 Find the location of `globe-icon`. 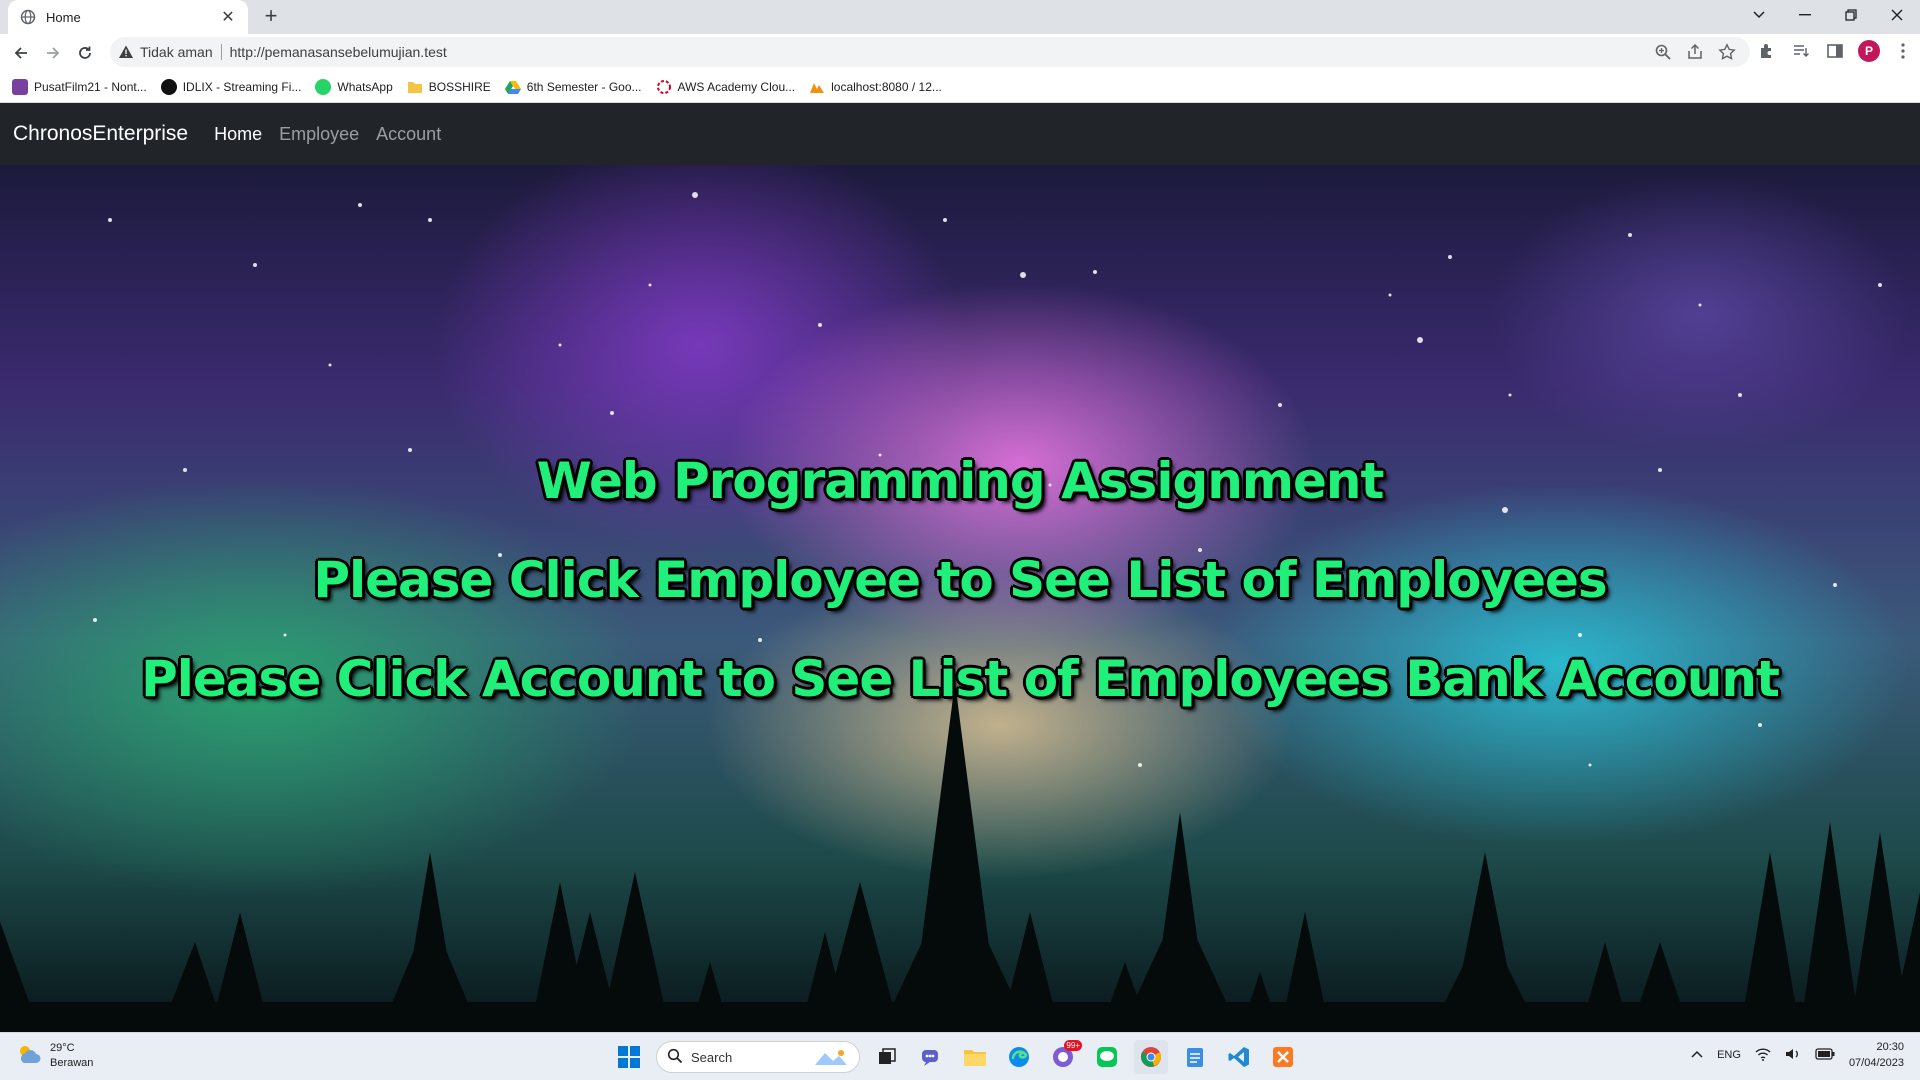

globe-icon is located at coordinates (28, 17).